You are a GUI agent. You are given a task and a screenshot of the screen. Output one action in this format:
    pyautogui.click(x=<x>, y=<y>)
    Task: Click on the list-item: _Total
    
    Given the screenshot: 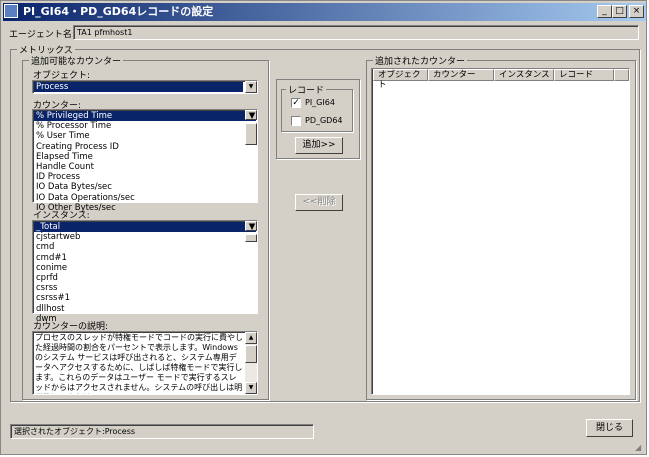 What is the action you would take?
    pyautogui.click(x=145, y=227)
    